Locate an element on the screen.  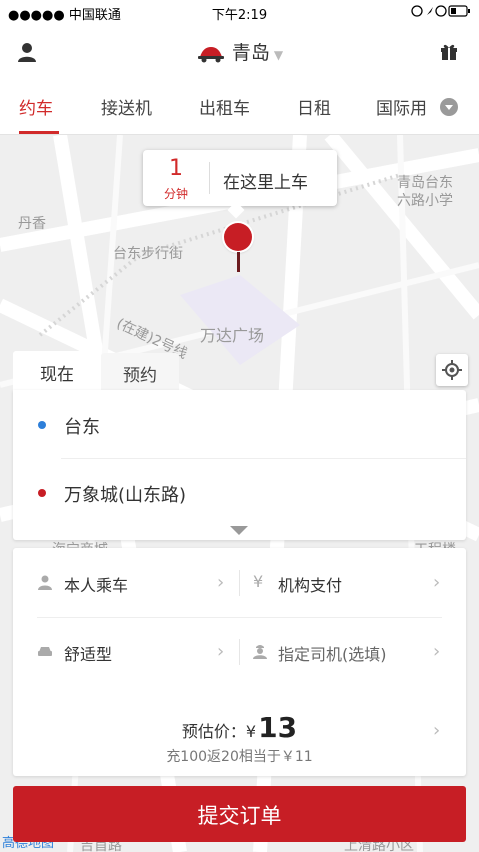
options-divider is located at coordinates (239, 617).